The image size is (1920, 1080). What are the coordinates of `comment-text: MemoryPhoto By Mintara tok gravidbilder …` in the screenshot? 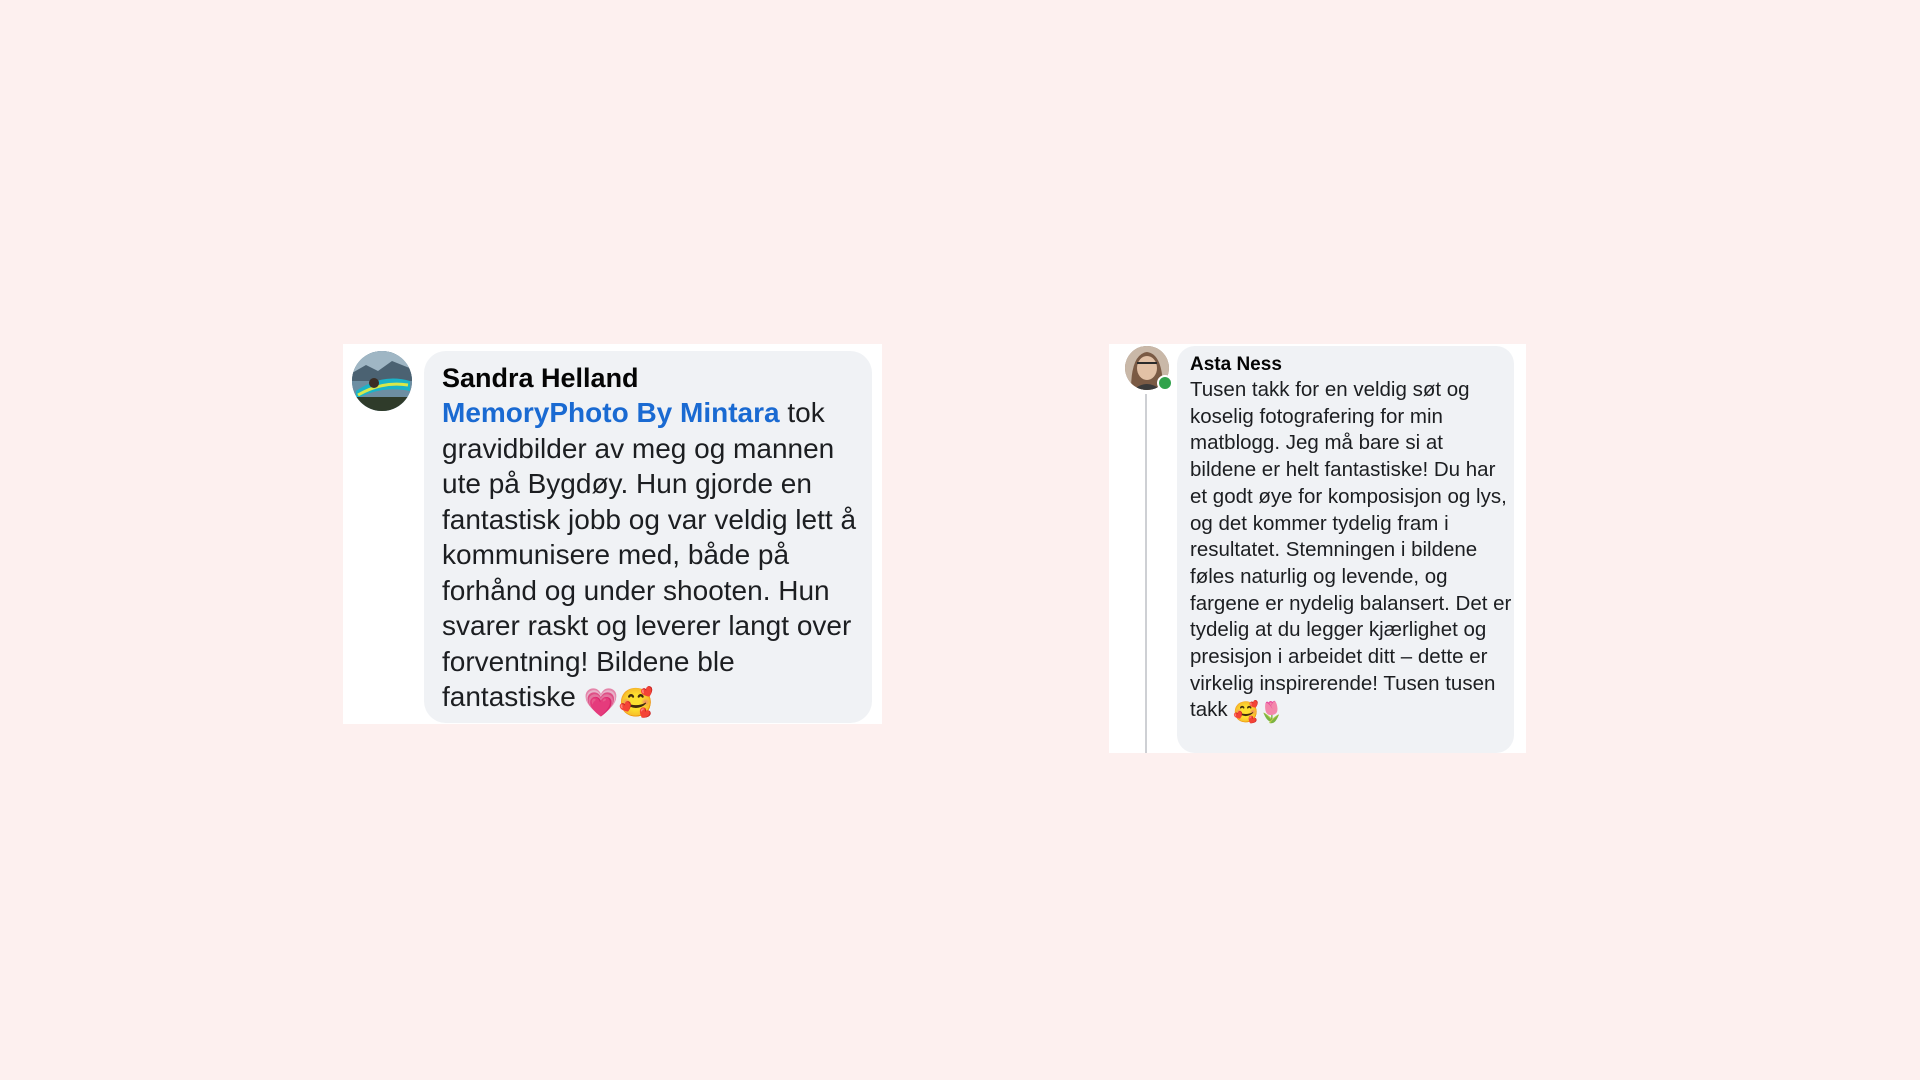 It's located at (653, 558).